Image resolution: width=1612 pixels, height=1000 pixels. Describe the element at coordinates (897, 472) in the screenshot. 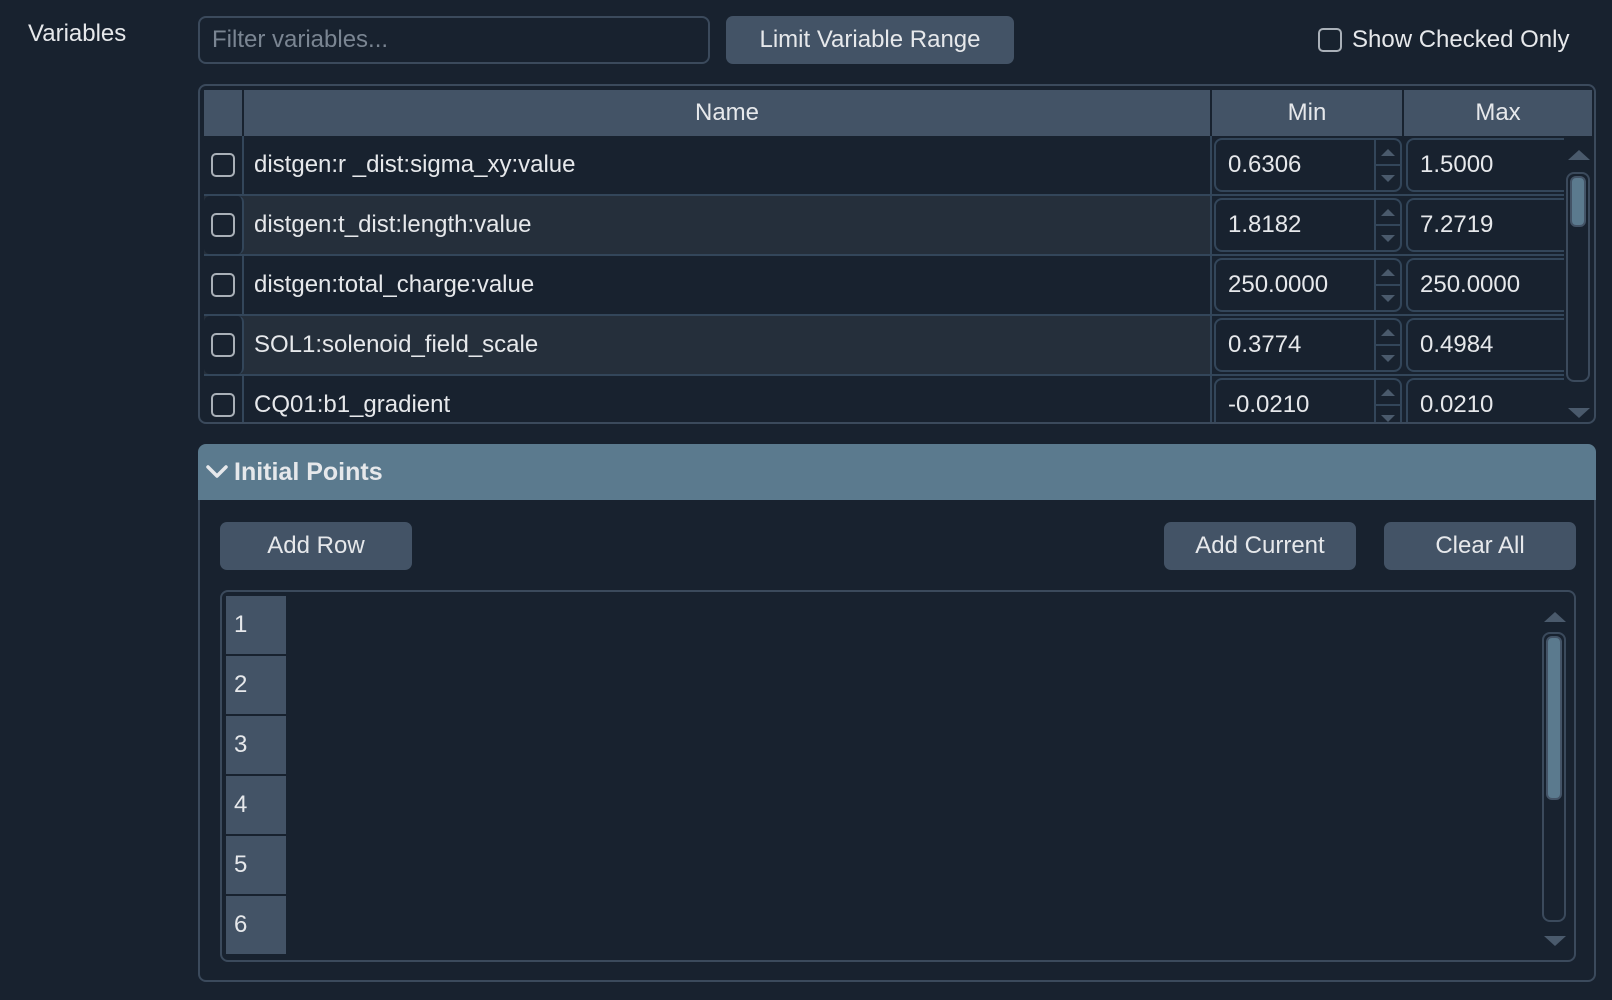

I see `initial-points-header: Initial Points` at that location.